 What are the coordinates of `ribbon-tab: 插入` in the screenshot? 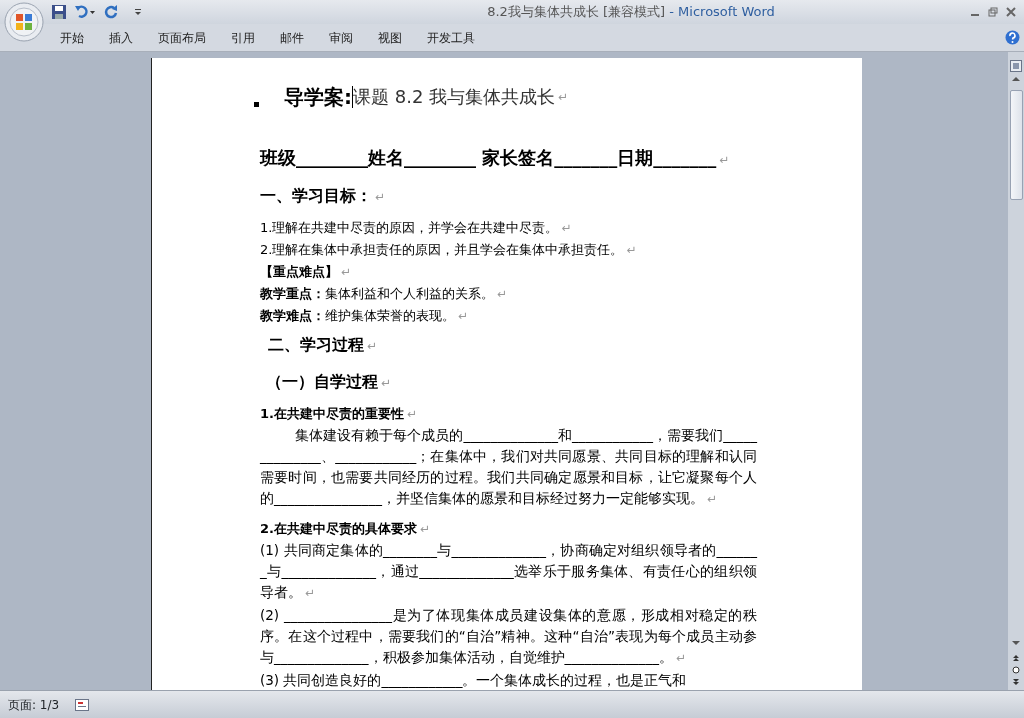 It's located at (121, 37).